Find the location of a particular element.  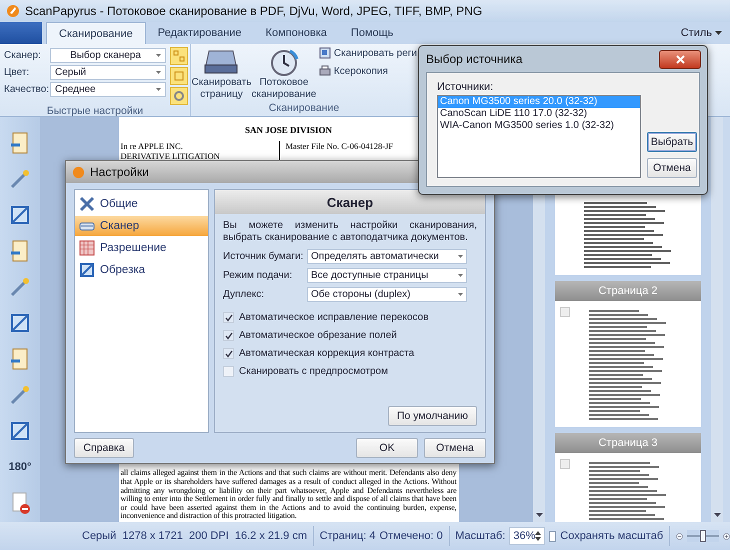

close-icon is located at coordinates (680, 59).